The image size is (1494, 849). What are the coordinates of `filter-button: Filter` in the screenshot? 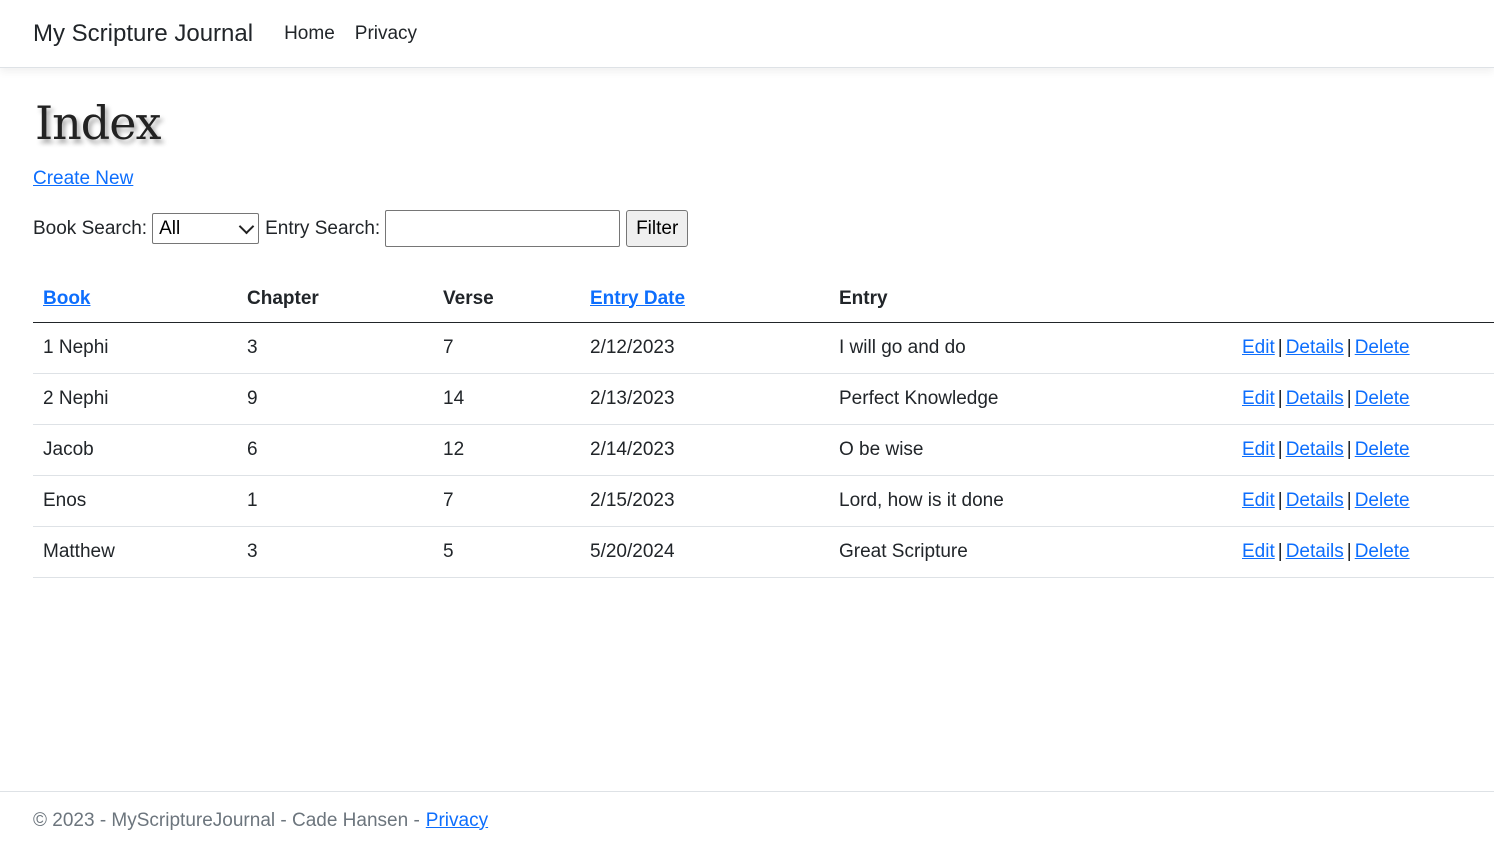 It's located at (657, 228).